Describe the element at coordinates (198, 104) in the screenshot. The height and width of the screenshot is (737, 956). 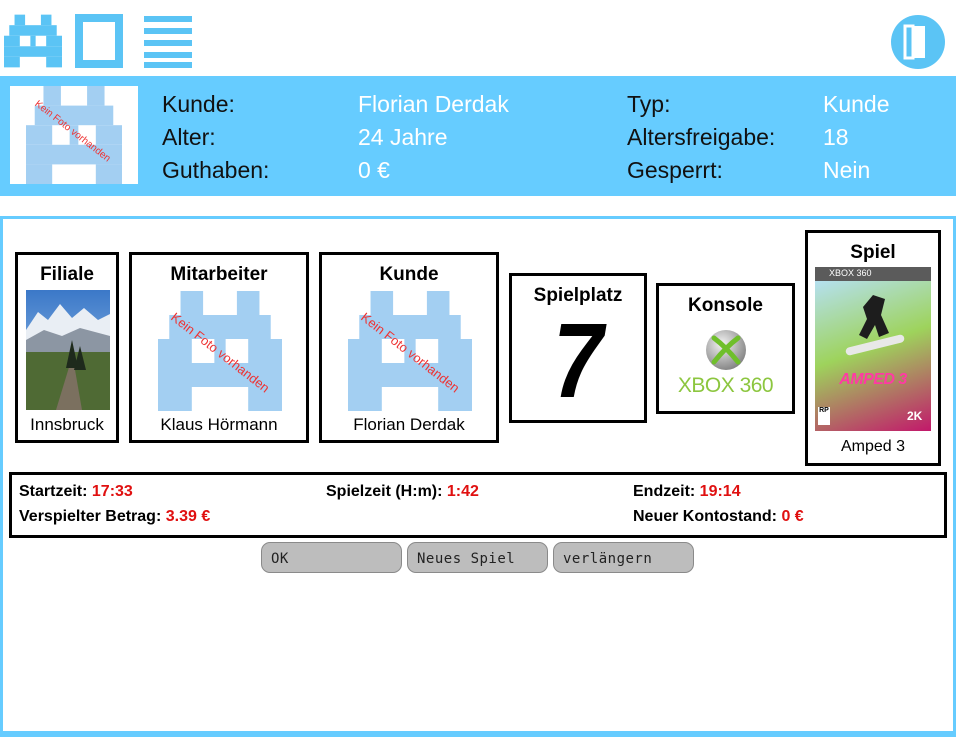
I see `customer-name-label: Kunde:` at that location.